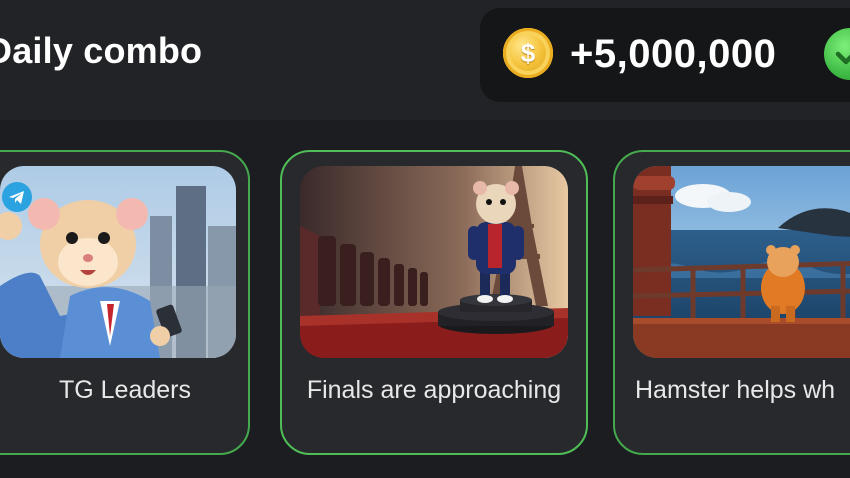 The height and width of the screenshot is (478, 850). I want to click on telegram-icon, so click(17, 197).